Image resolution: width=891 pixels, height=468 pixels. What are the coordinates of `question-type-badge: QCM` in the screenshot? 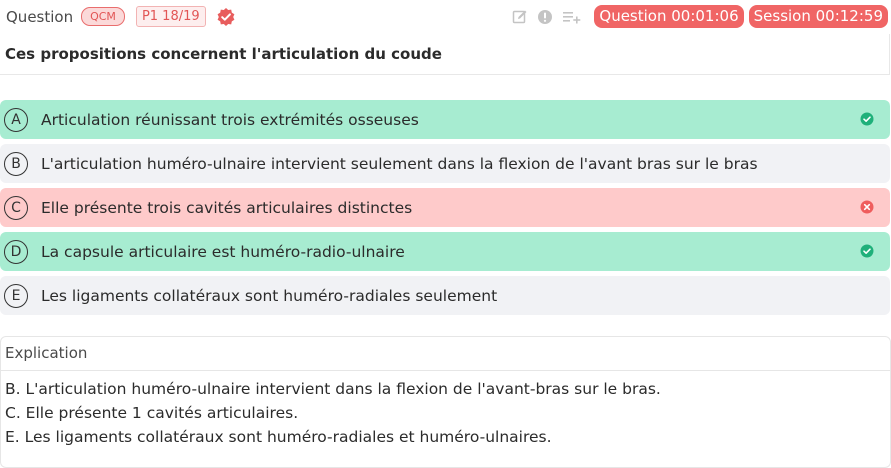 It's located at (103, 16).